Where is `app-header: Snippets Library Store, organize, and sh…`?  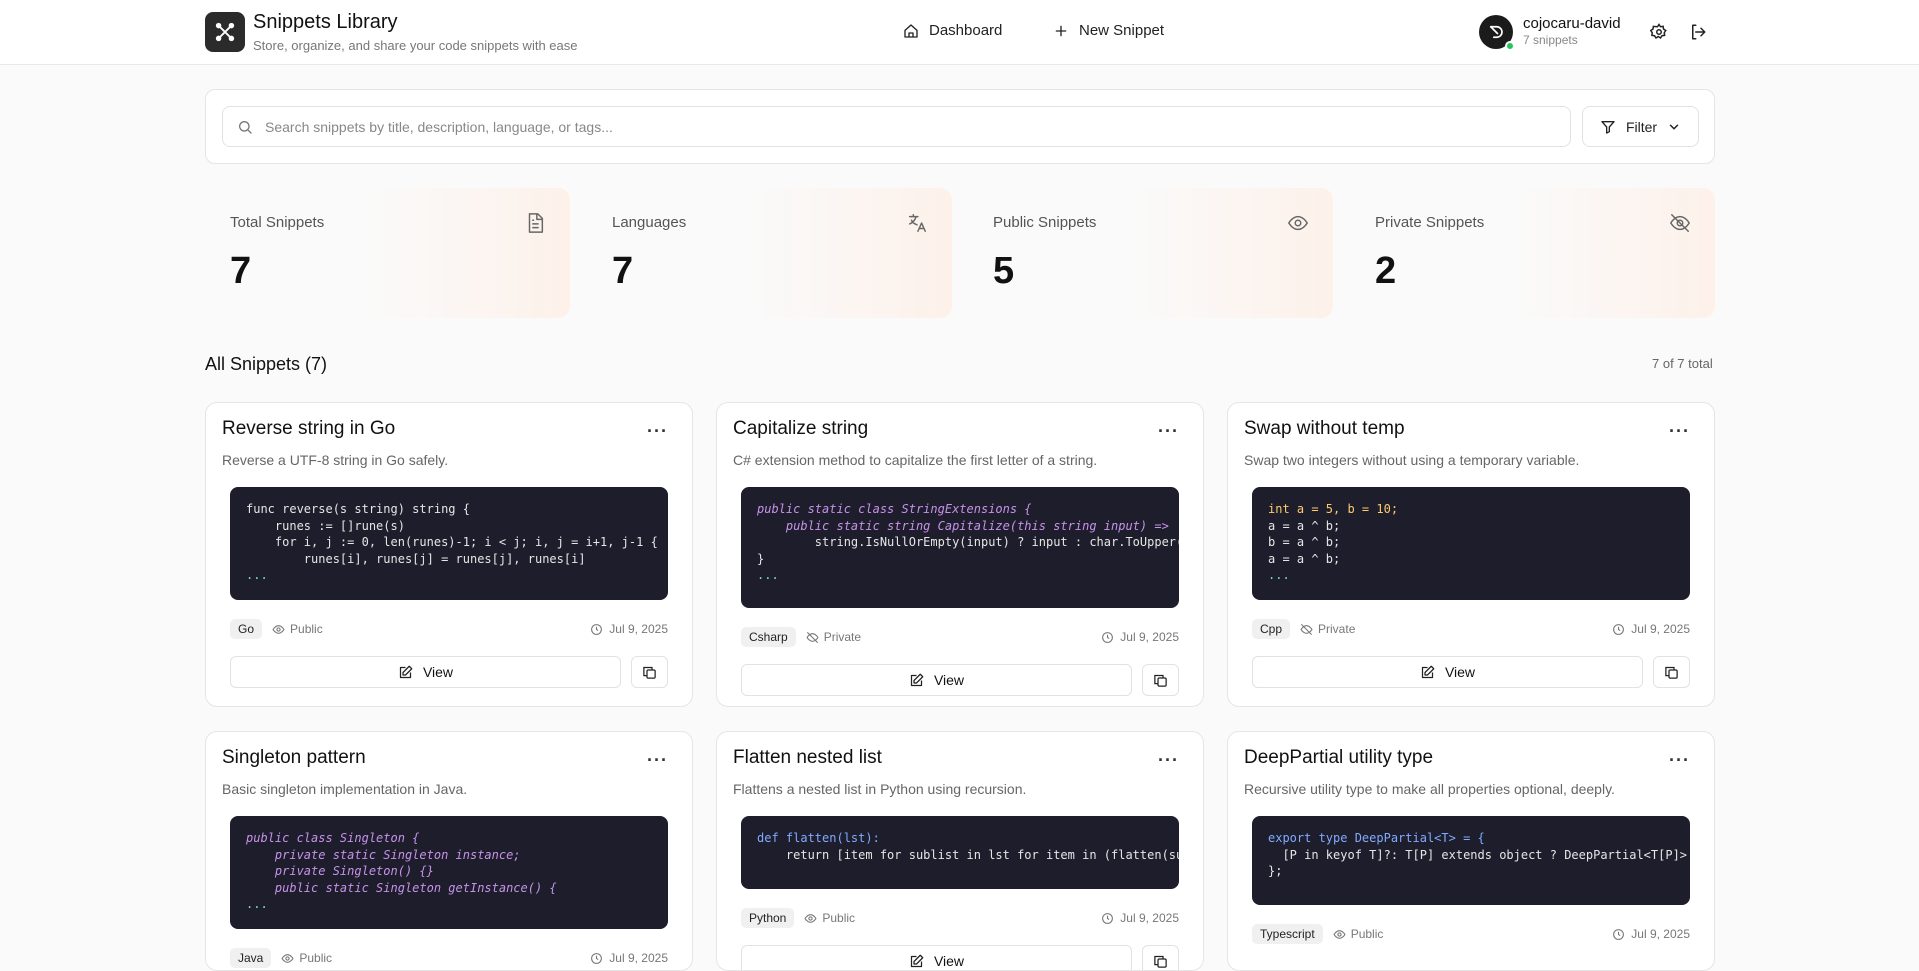 app-header: Snippets Library Store, organize, and sh… is located at coordinates (959, 32).